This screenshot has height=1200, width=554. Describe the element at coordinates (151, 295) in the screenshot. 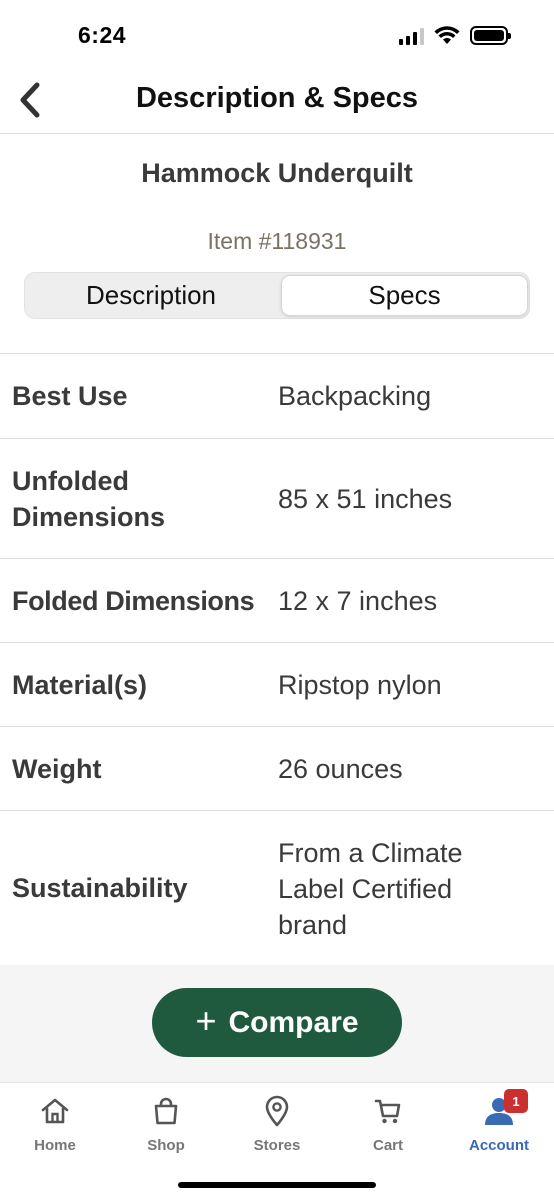

I see `tab-description: Description` at that location.